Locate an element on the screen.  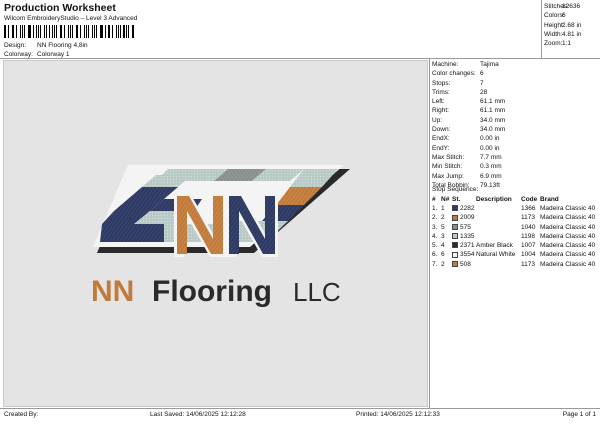
info-value: 28 is located at coordinates (484, 92).